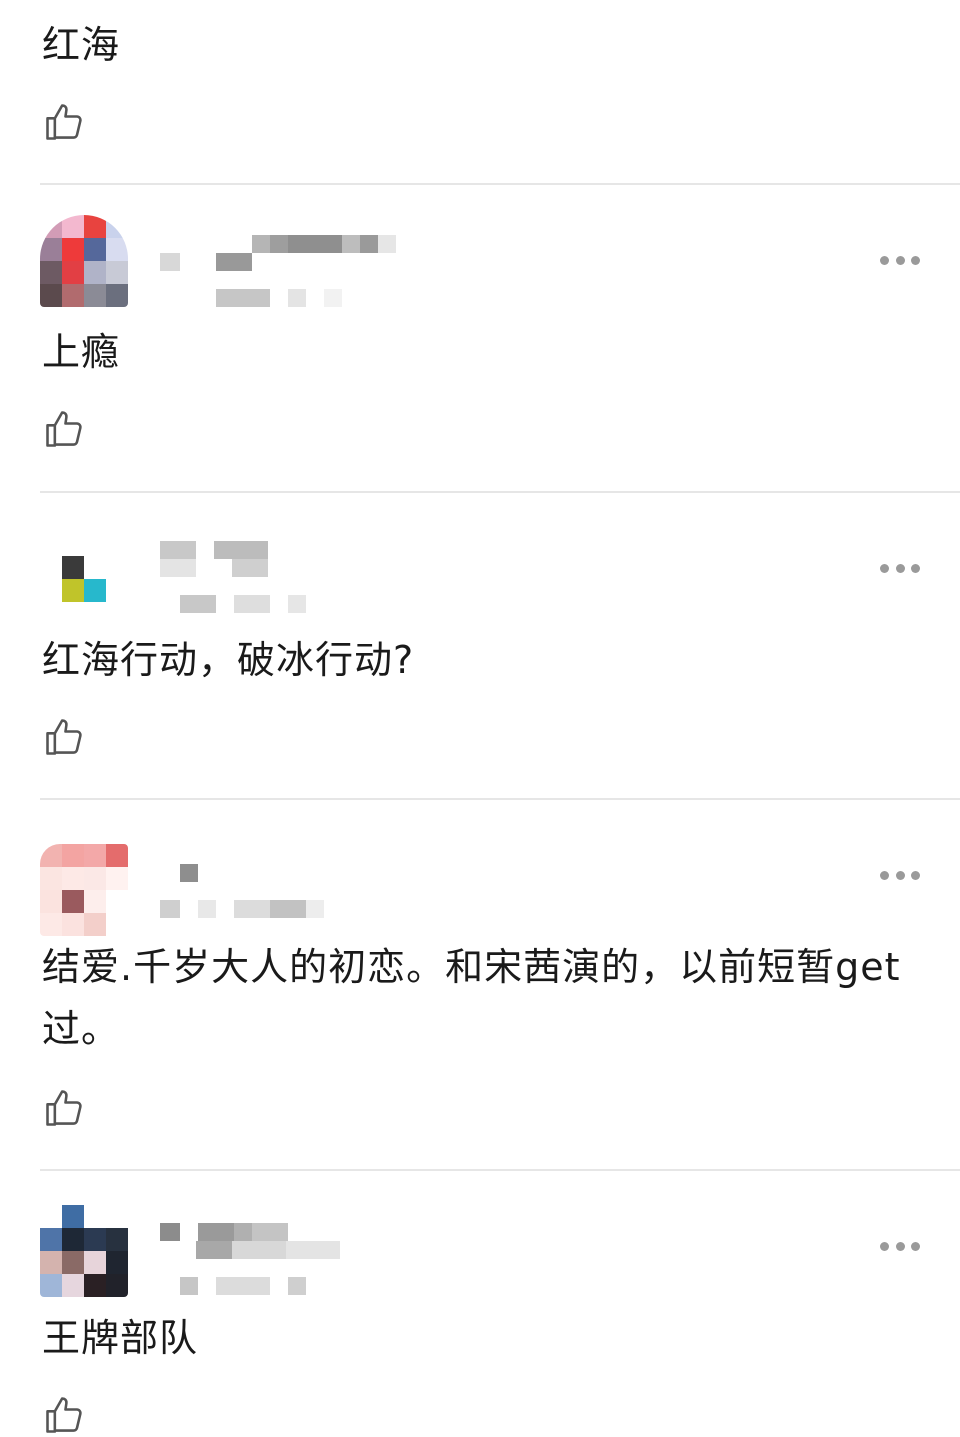 Image resolution: width=960 pixels, height=1437 pixels. I want to click on comment-text: 红海行动，破冰行动?, so click(228, 660).